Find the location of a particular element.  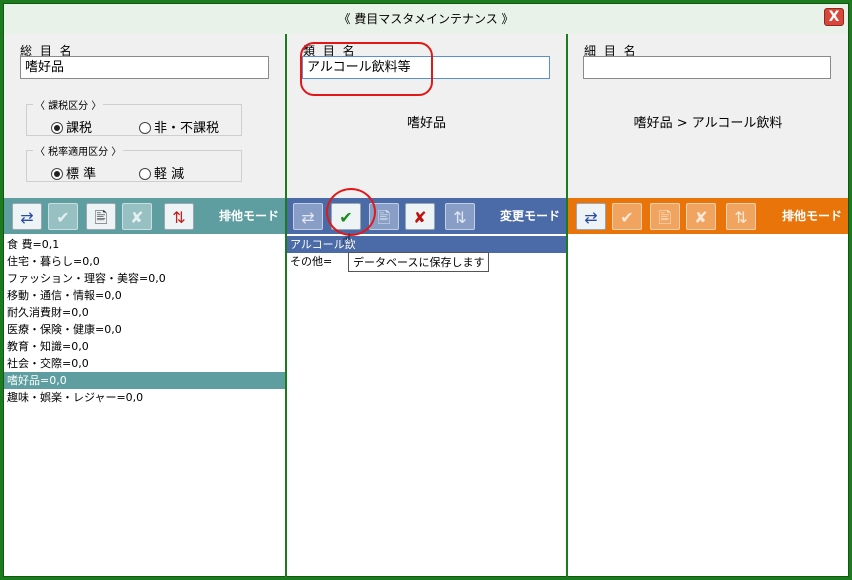

list-item-selected: 嗜好品=0,0 is located at coordinates (144, 380).